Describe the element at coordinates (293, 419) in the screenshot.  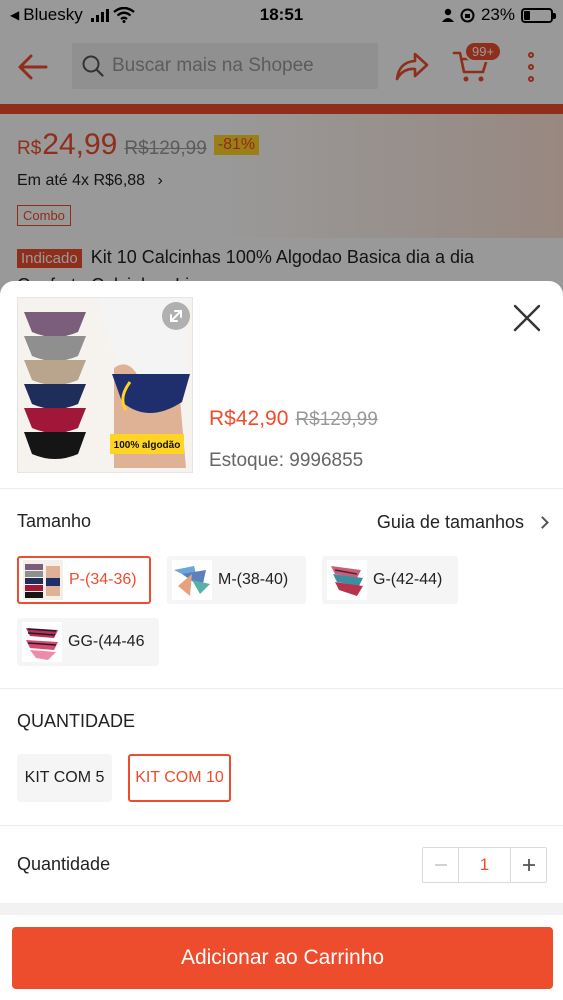
I see `variation-price: R$42,90 R$129,99` at that location.